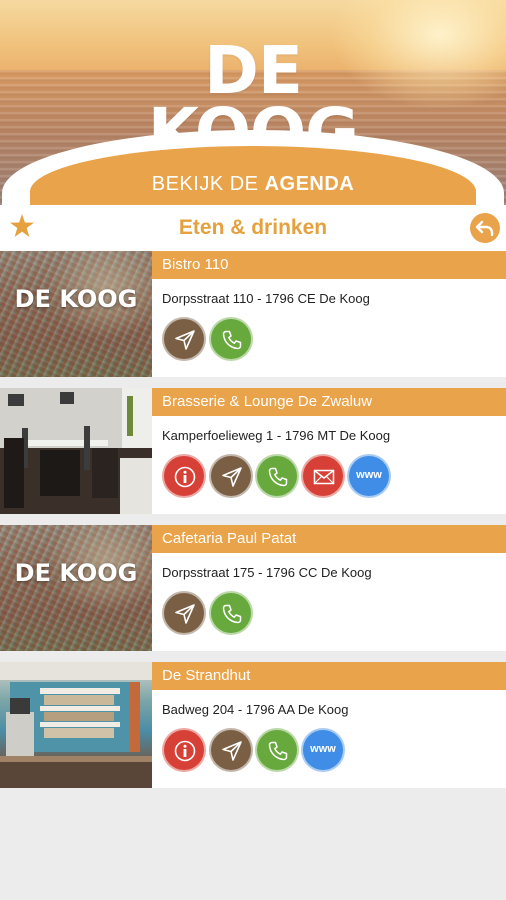  I want to click on listing-name: Bistro 110, so click(329, 265).